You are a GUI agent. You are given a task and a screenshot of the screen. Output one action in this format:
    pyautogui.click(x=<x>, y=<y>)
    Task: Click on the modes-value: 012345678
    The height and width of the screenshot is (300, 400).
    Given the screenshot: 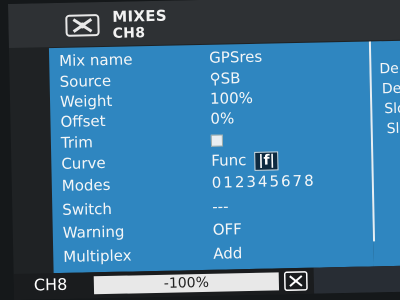 What is the action you would take?
    pyautogui.click(x=264, y=182)
    